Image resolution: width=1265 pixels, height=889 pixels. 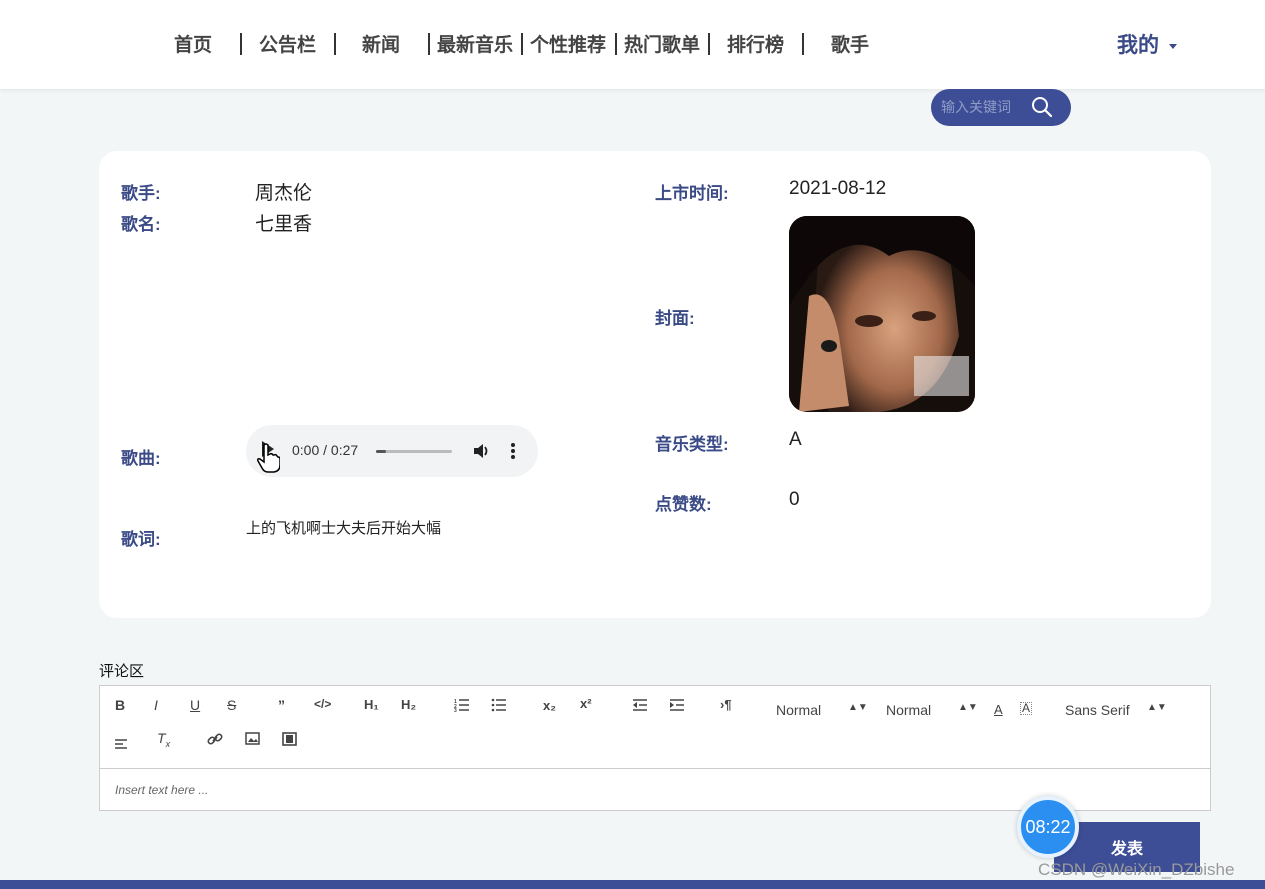 What do you see at coordinates (640, 705) in the screenshot?
I see `outdent-icon` at bounding box center [640, 705].